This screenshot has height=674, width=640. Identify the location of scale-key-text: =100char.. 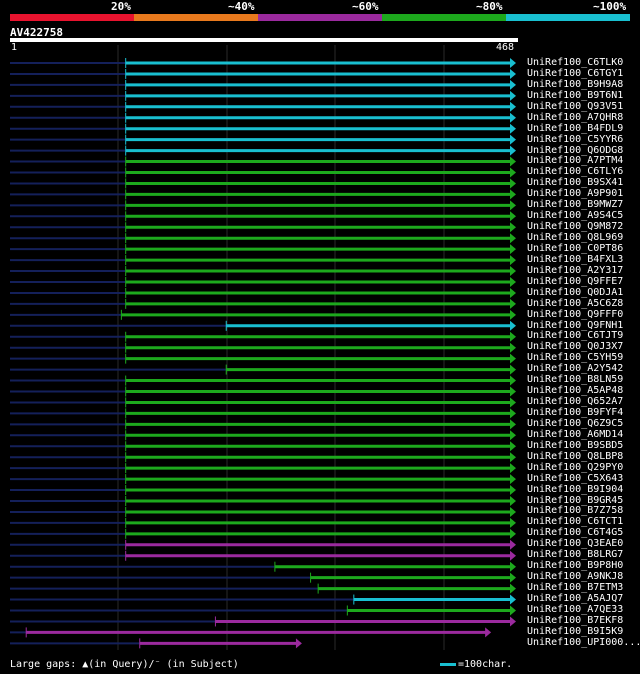
(485, 664).